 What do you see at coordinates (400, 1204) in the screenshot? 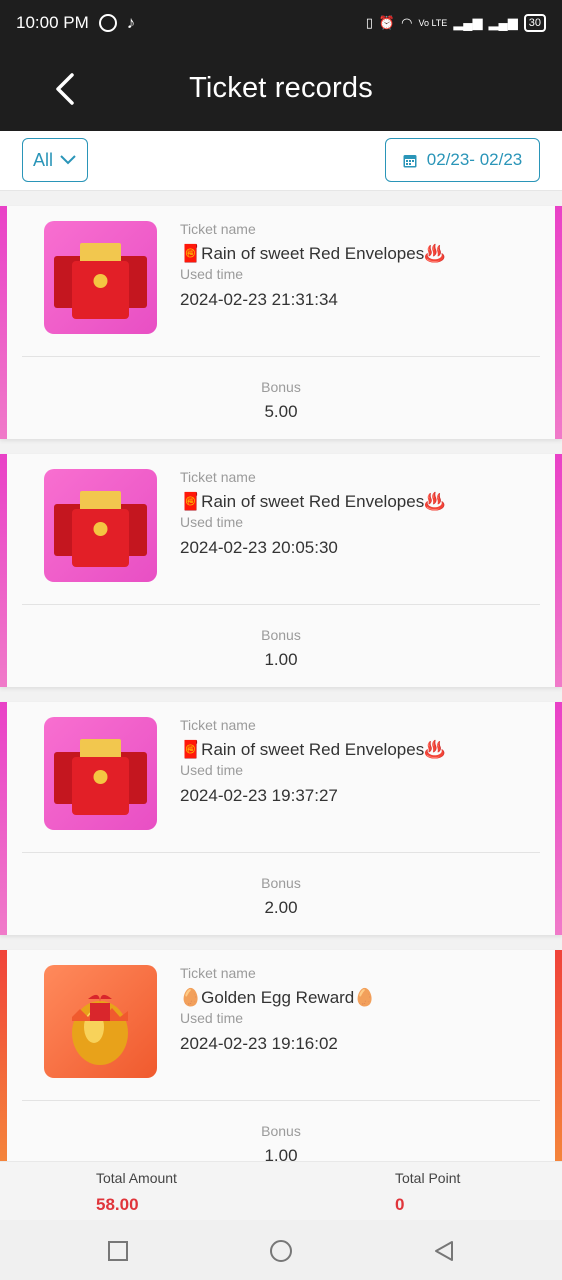
I see `total-point-value: 0` at bounding box center [400, 1204].